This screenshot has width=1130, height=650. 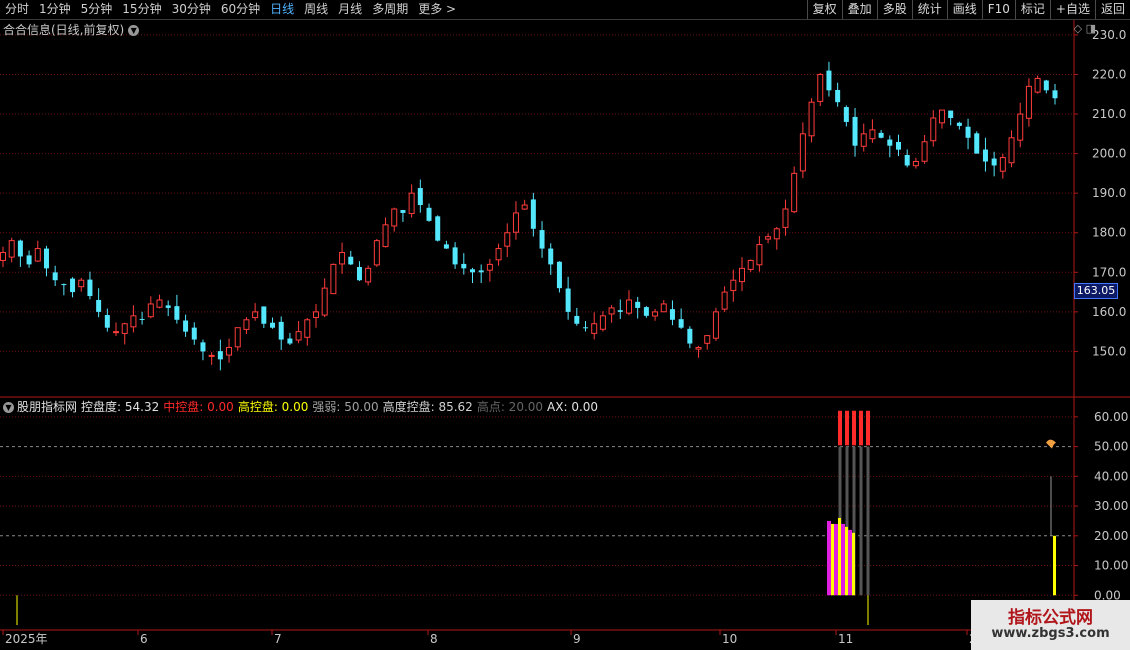 What do you see at coordinates (854, 428) in the screenshot?
I see `ind-red-bar` at bounding box center [854, 428].